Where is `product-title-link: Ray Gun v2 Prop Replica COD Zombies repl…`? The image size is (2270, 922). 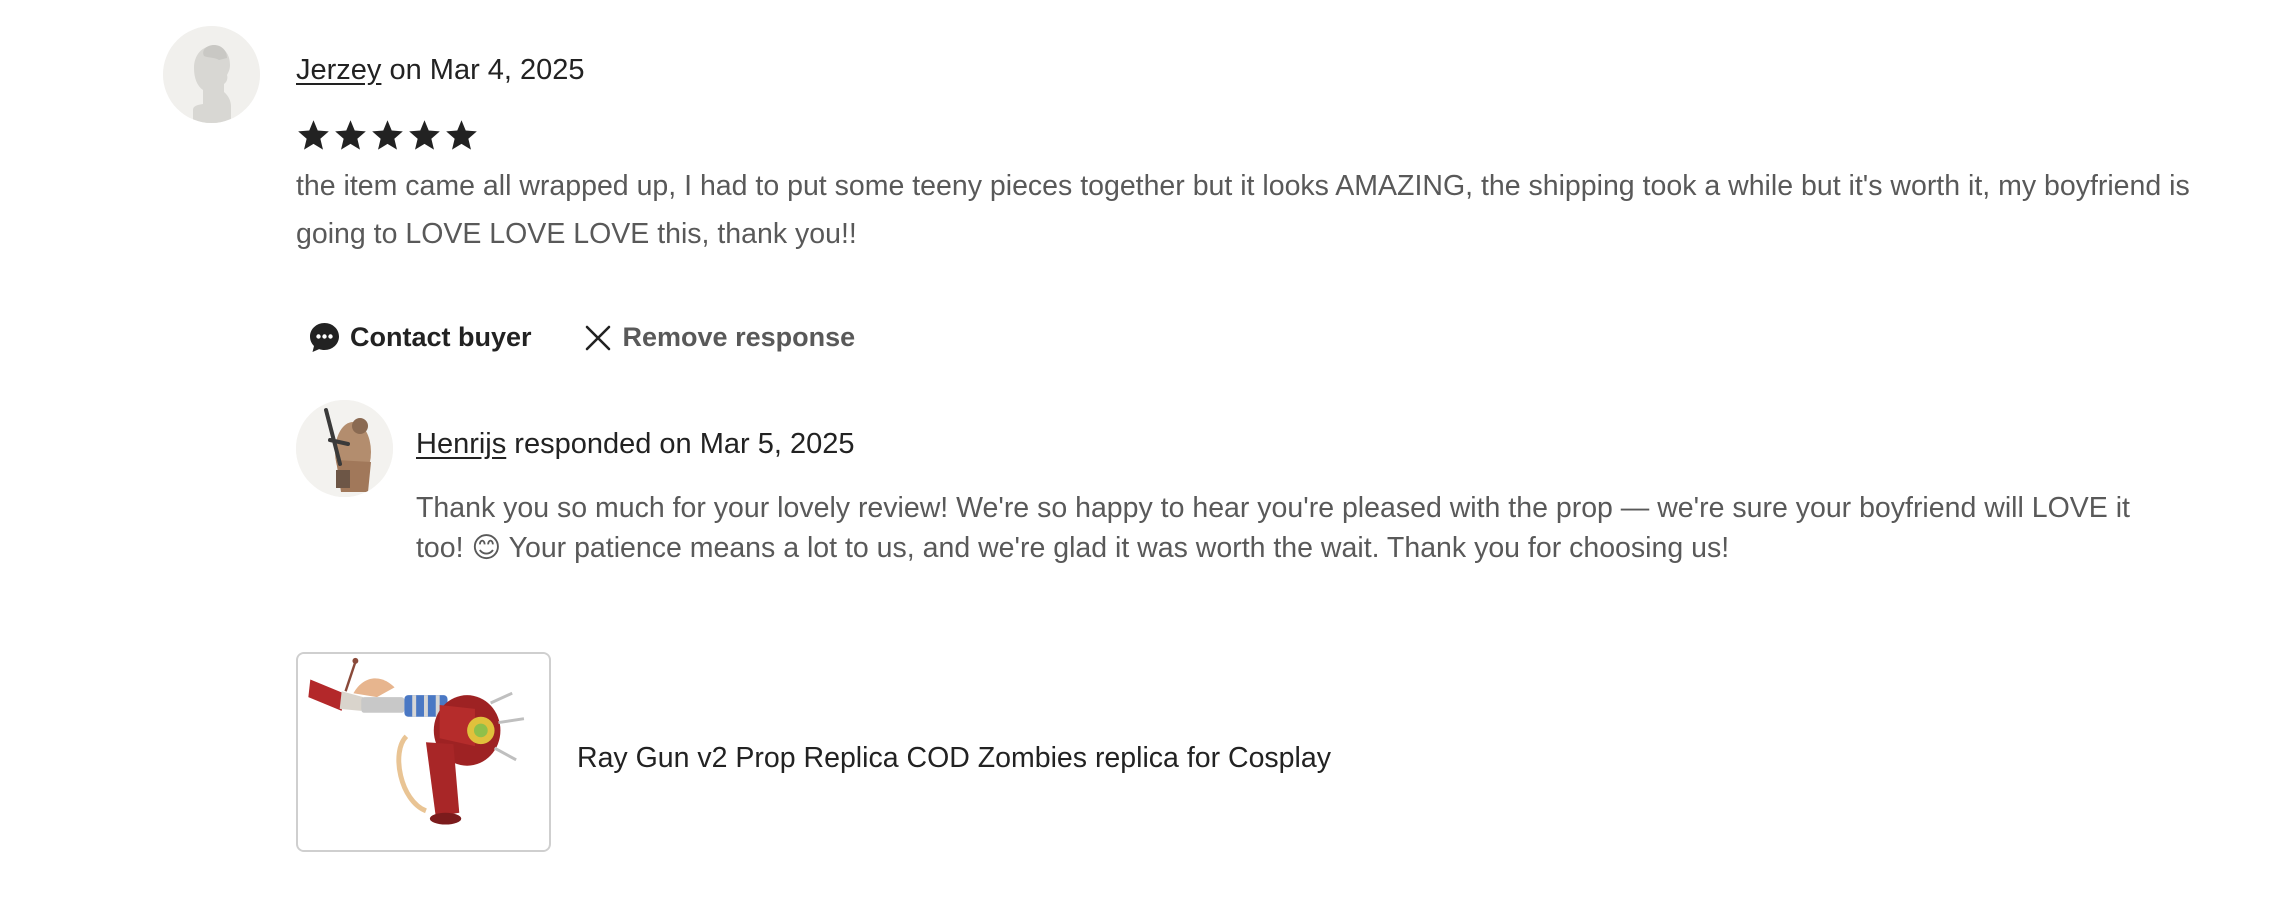
product-title-link: Ray Gun v2 Prop Replica COD Zombies repl… is located at coordinates (954, 758).